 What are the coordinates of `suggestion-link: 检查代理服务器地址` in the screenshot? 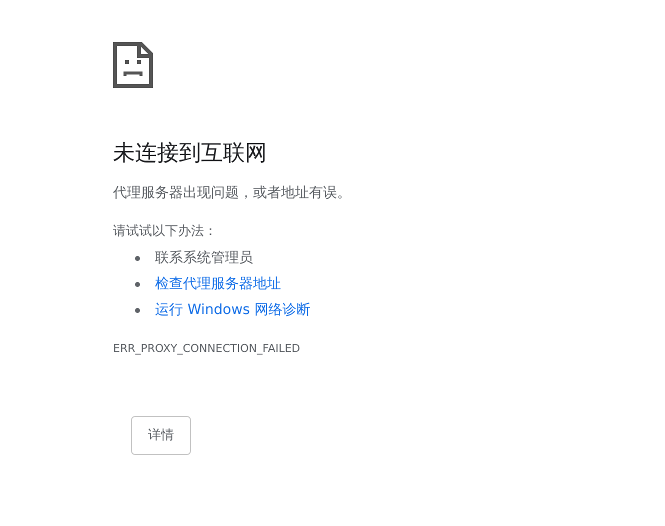 It's located at (218, 284).